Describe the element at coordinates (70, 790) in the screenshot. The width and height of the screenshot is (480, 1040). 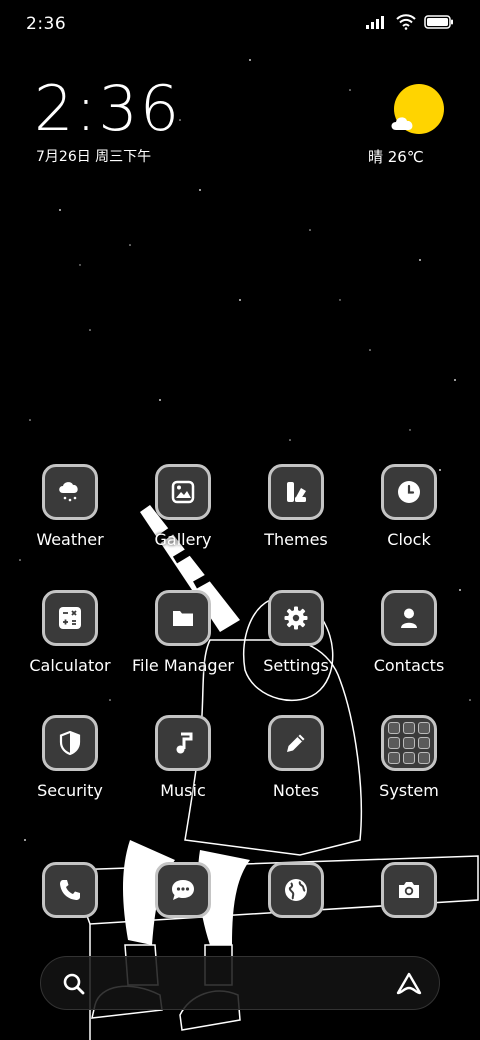
I see `app-label: Security` at that location.